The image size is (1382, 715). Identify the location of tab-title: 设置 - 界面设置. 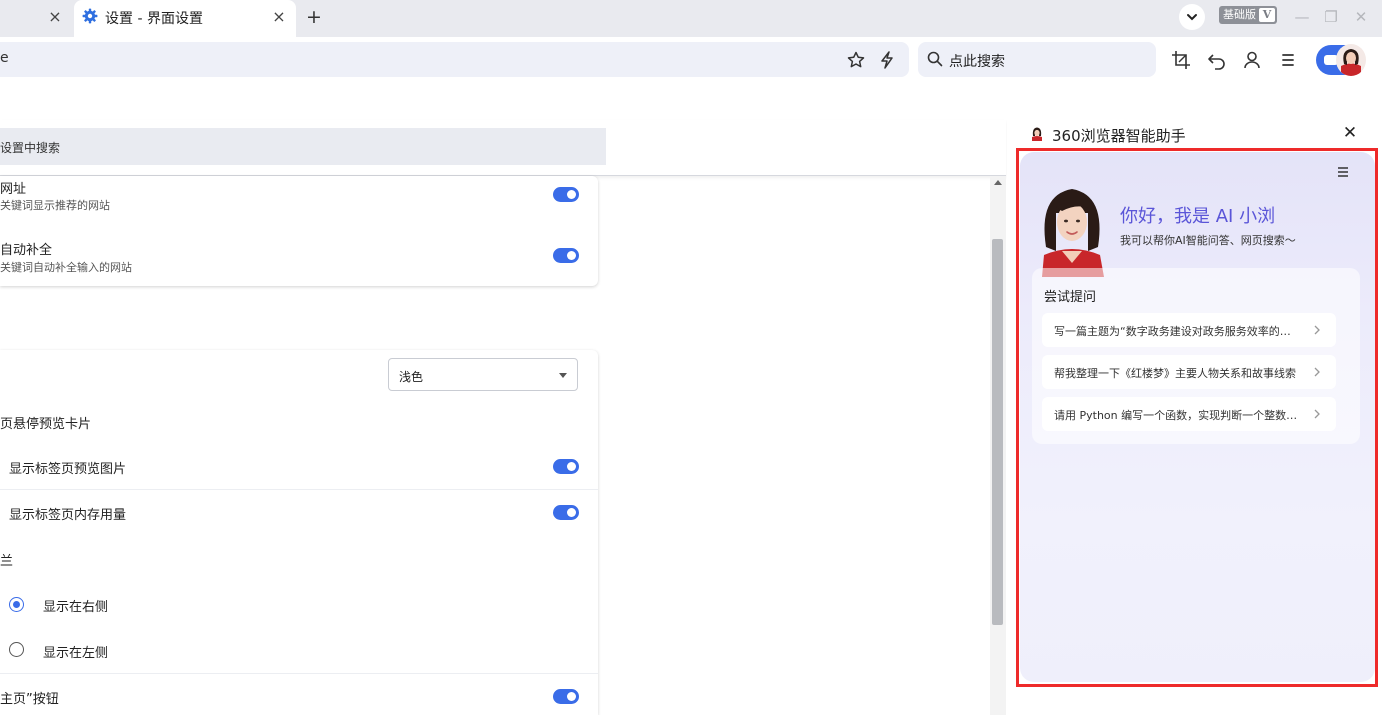
(154, 19).